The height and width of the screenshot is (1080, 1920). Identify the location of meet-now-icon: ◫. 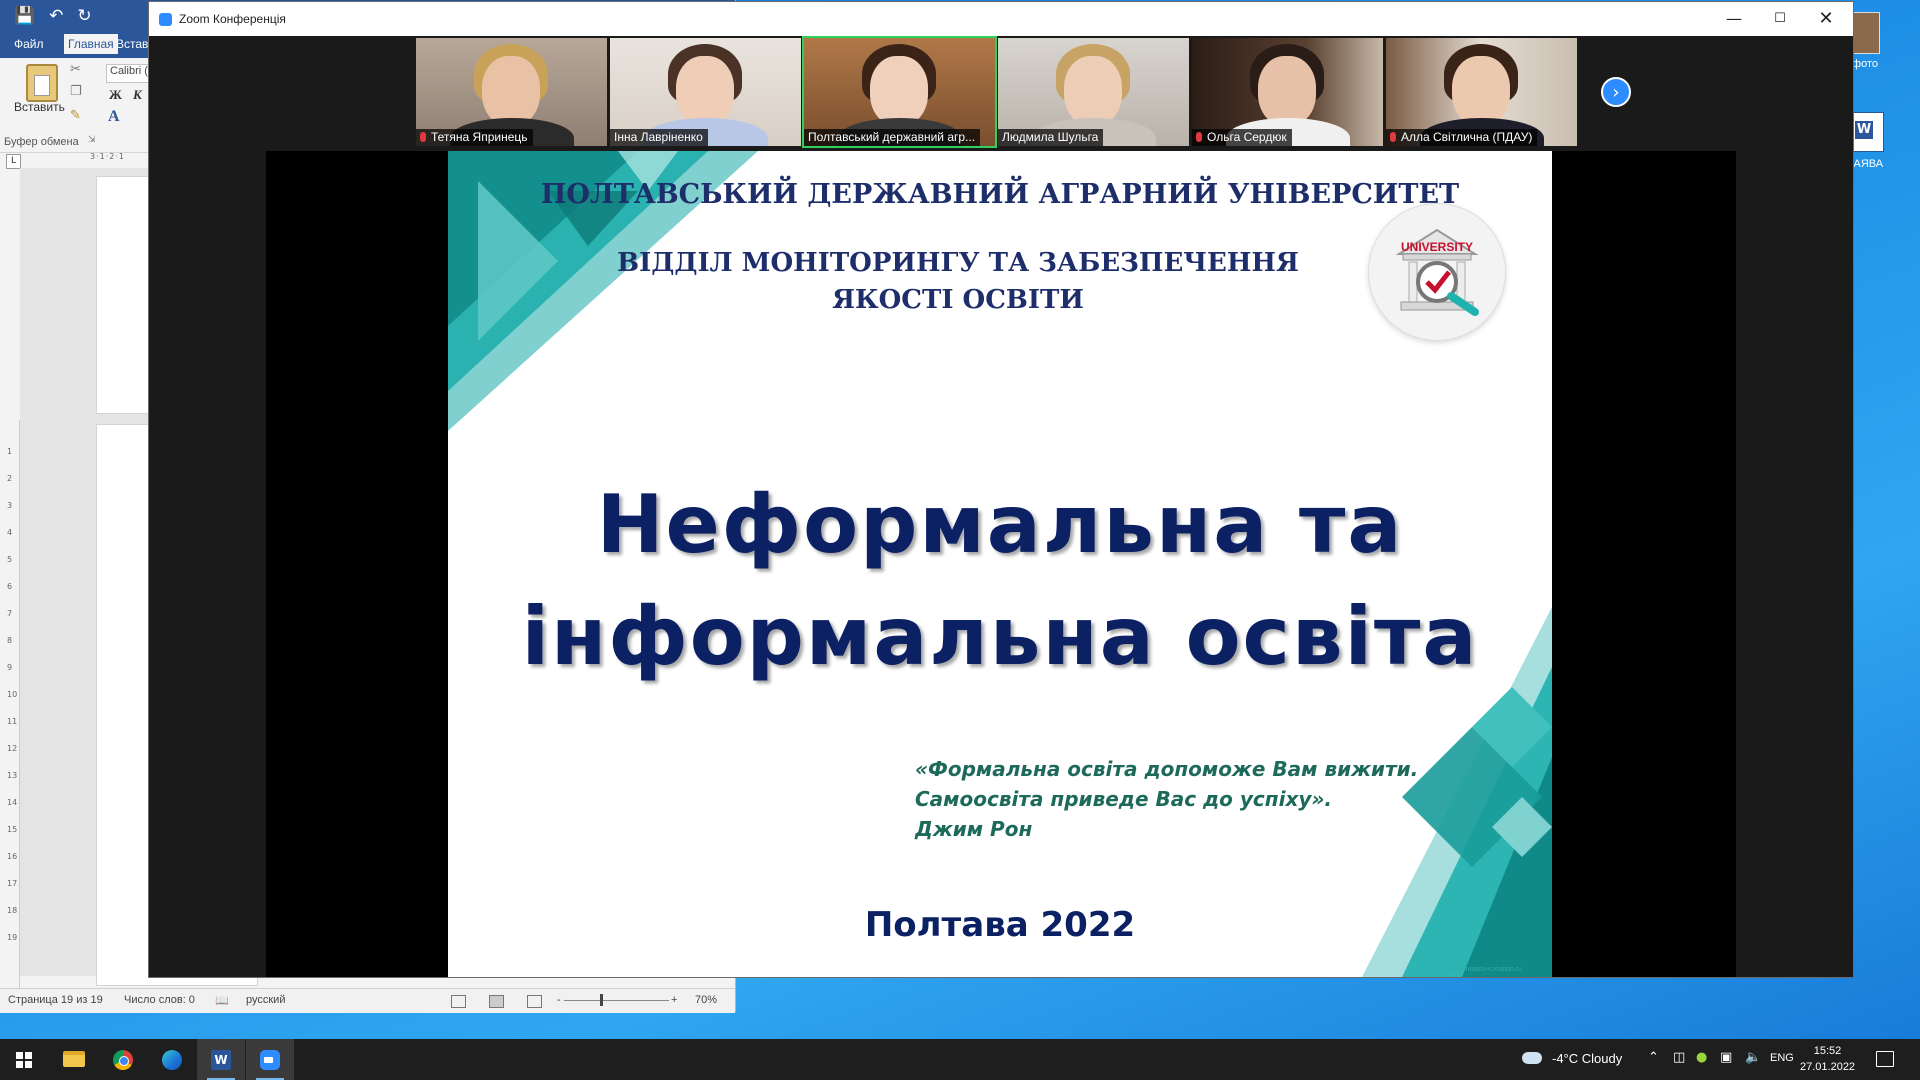
(1679, 1057).